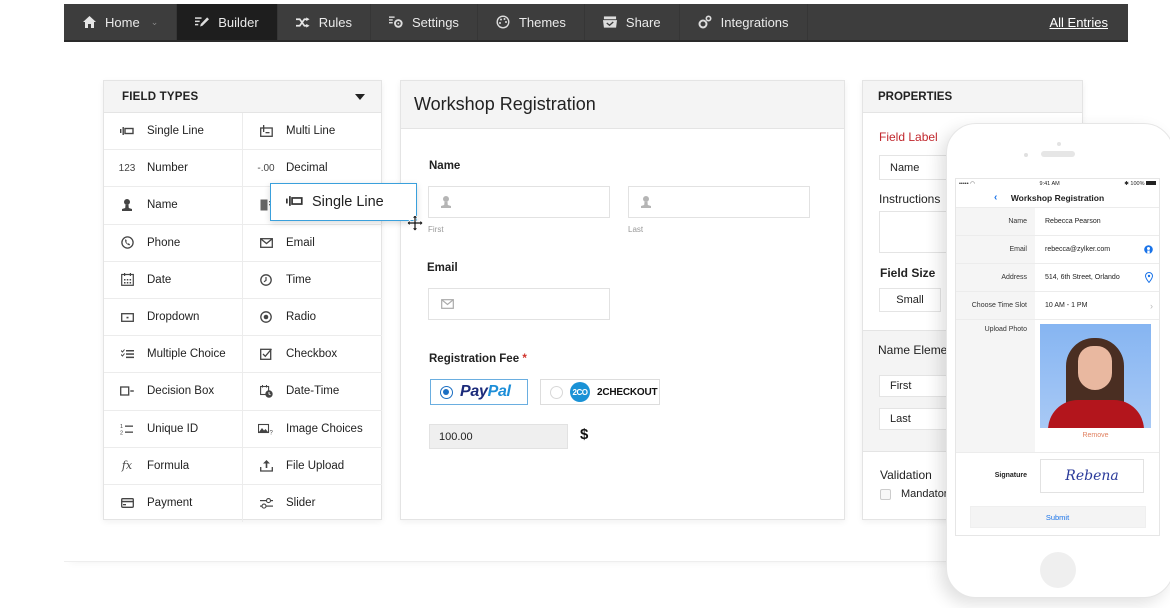 Image resolution: width=1170 pixels, height=608 pixels. I want to click on nav-home: Home ⌄, so click(121, 22).